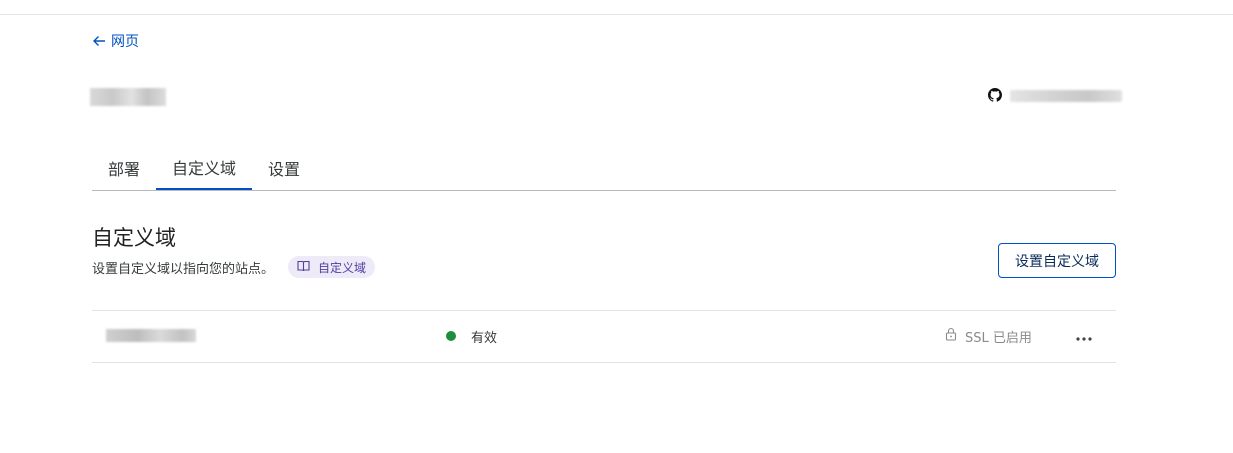  I want to click on tab-settings: 设置, so click(284, 167).